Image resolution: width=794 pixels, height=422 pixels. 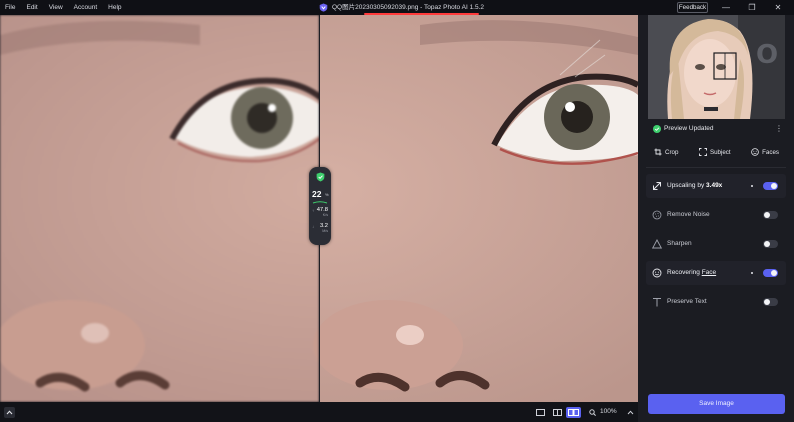 I want to click on menu-view: View, so click(x=56, y=7).